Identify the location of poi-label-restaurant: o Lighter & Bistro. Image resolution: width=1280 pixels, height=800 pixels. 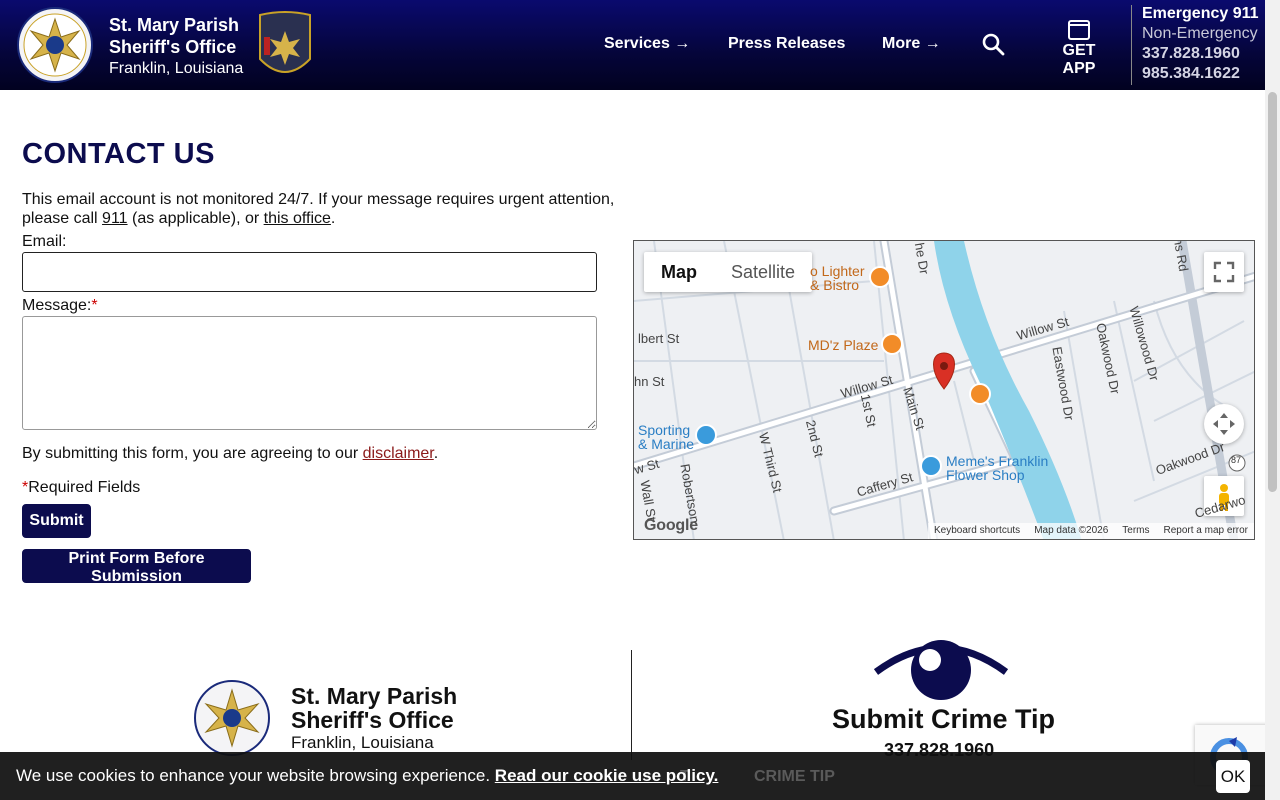
(837, 278).